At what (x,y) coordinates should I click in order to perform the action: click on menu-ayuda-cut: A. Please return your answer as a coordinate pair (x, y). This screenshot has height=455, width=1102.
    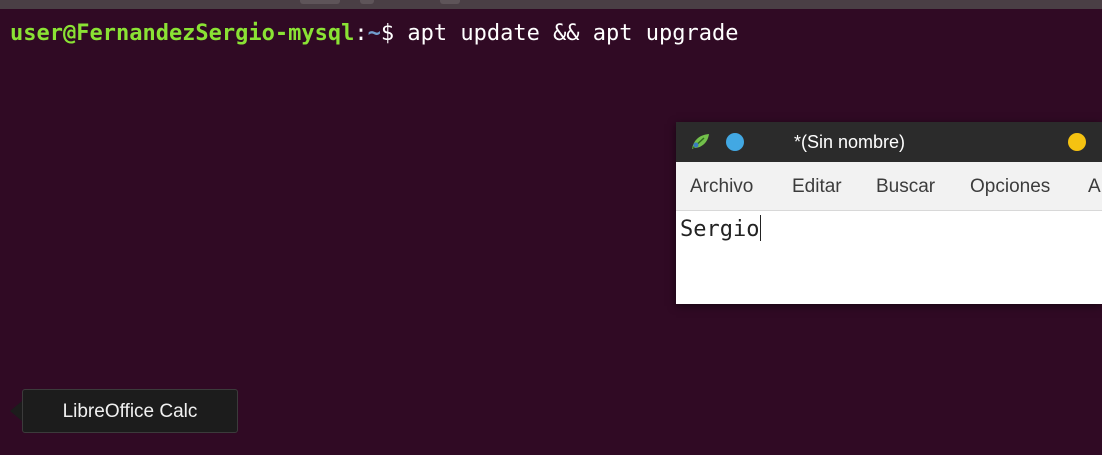
    Looking at the image, I should click on (1094, 187).